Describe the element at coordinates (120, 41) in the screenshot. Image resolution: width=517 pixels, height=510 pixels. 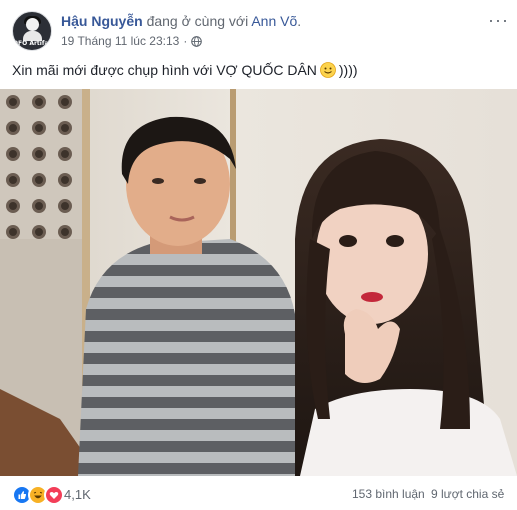
I see `post-timestamp-link: 19 Tháng 11 lúc 23:13` at that location.